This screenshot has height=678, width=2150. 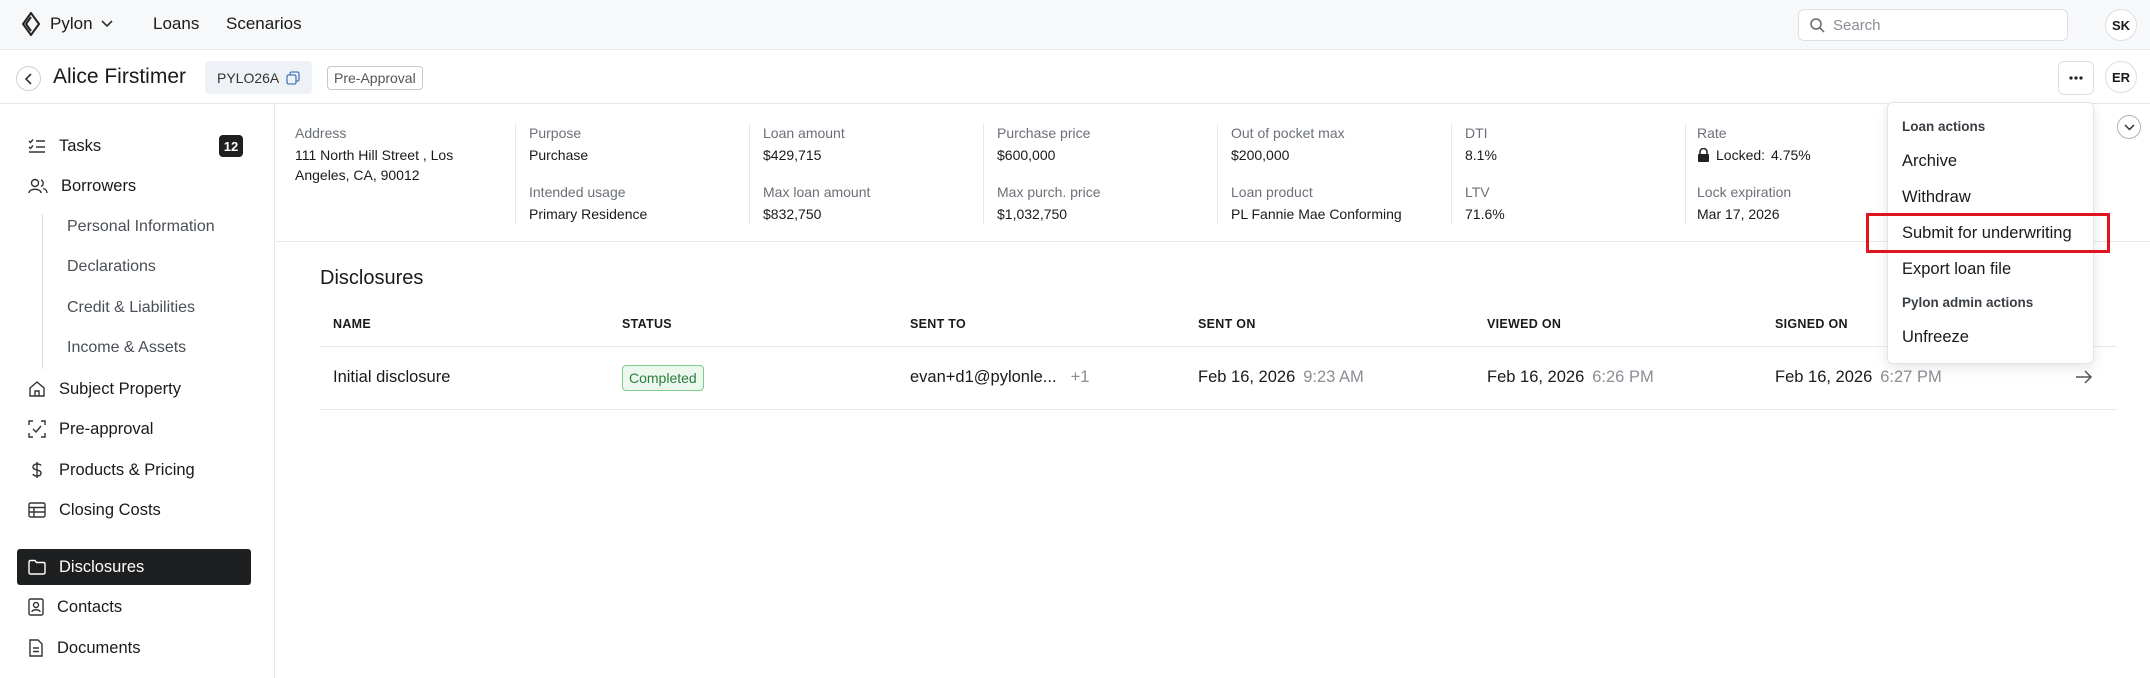 I want to click on summary-label: Out of pocket max, so click(x=1288, y=133).